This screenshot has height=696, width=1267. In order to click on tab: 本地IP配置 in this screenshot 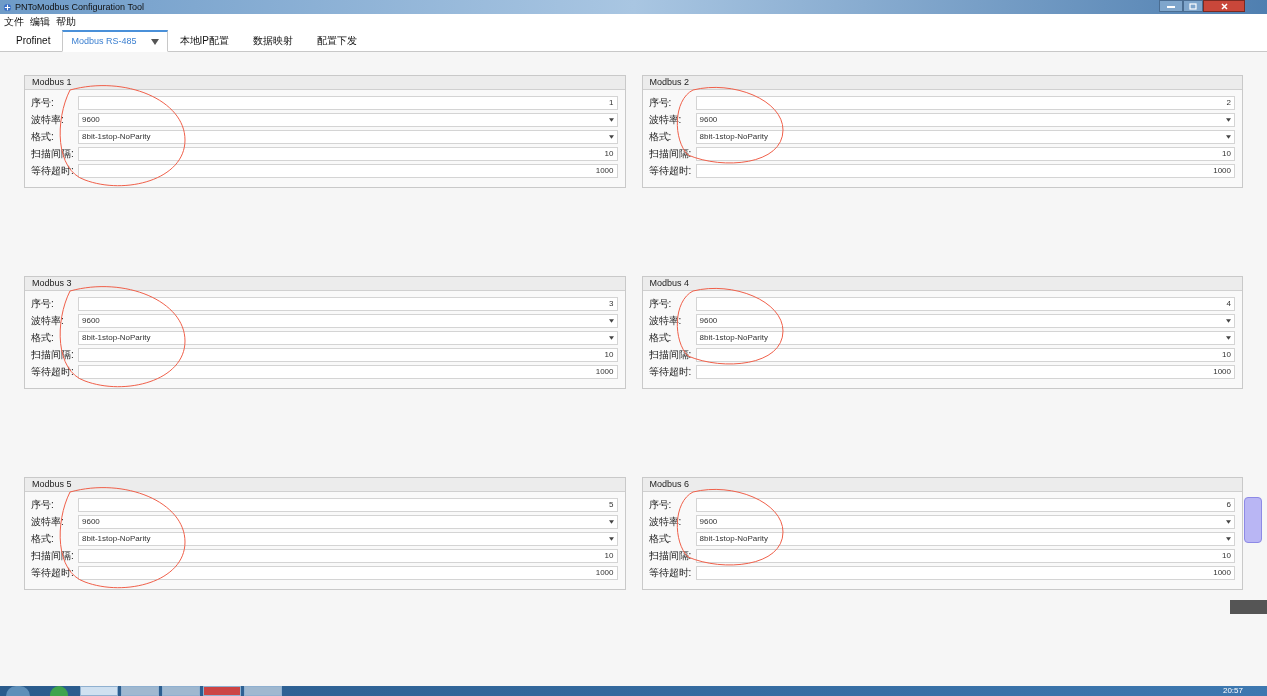, I will do `click(204, 40)`.